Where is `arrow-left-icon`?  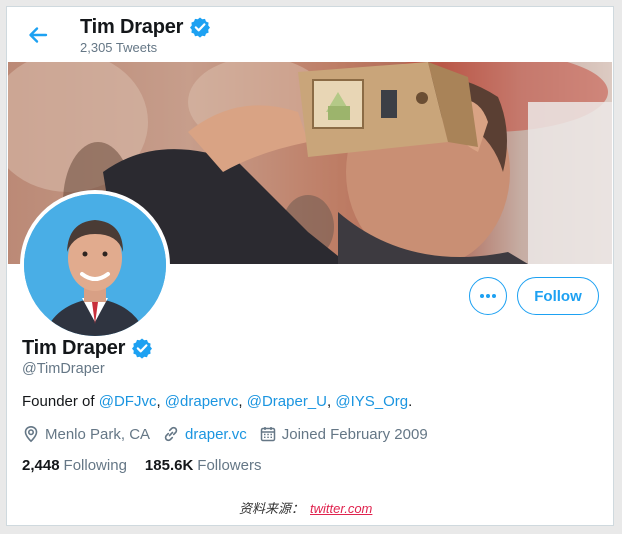 arrow-left-icon is located at coordinates (38, 35).